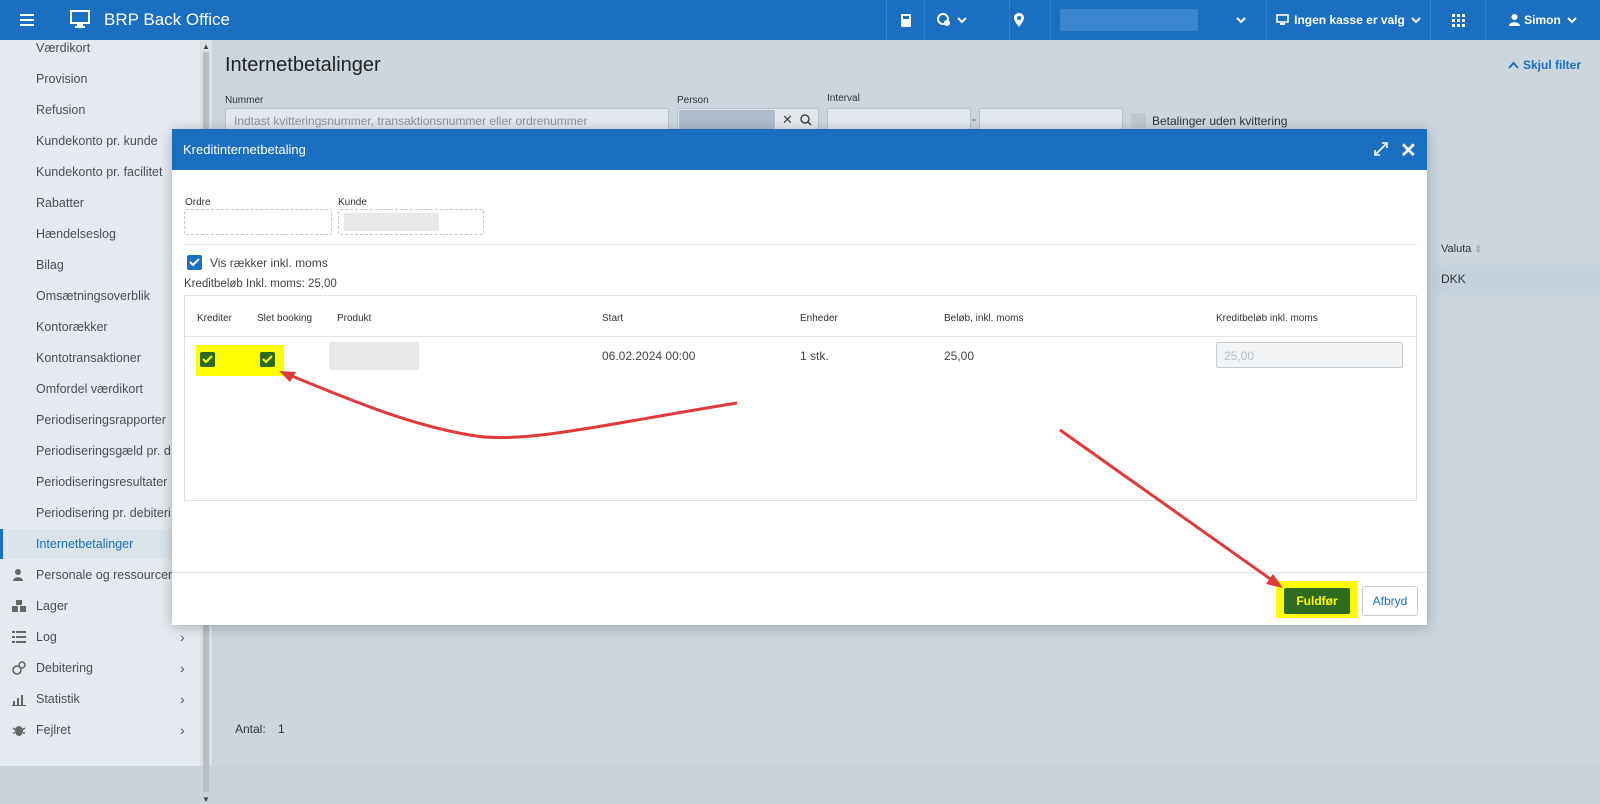 Image resolution: width=1600 pixels, height=804 pixels. I want to click on sidebar-item-kontotransaktioner: Kontotransaktioner, so click(100, 358).